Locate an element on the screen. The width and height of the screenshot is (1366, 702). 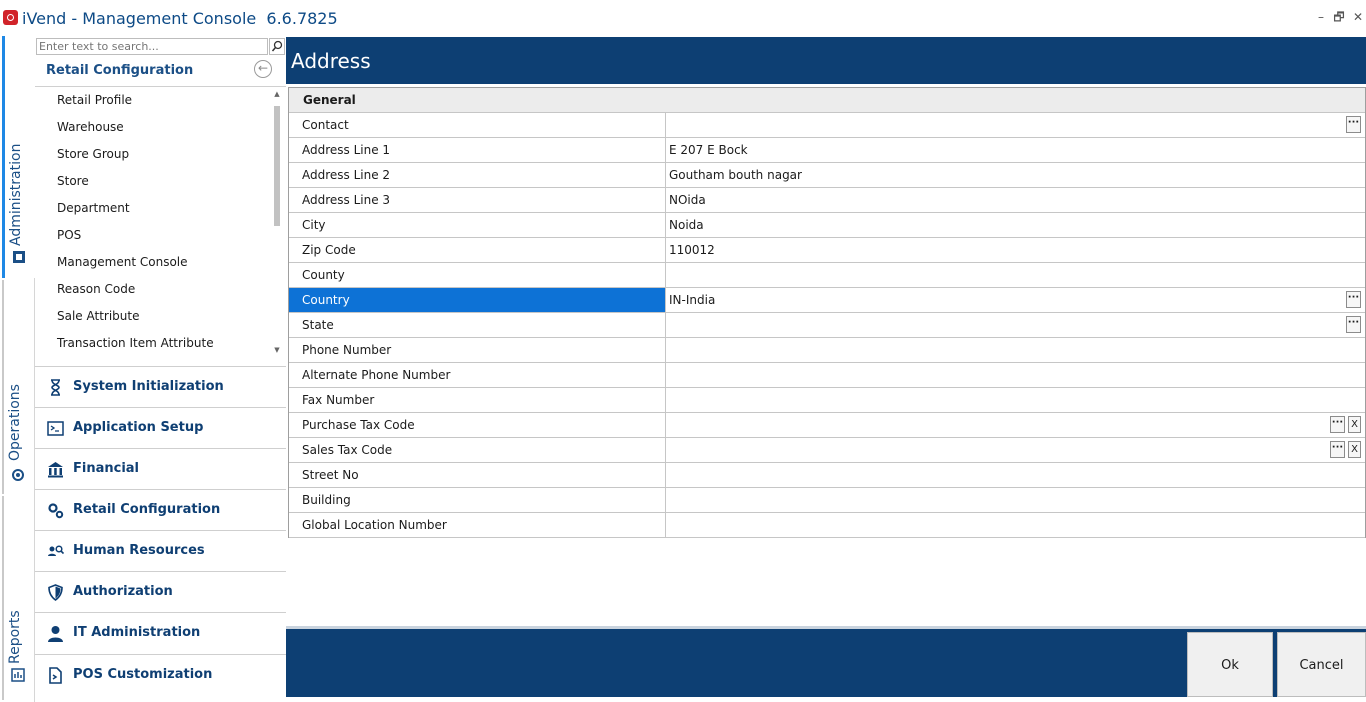
user-admin-icon is located at coordinates (55, 634).